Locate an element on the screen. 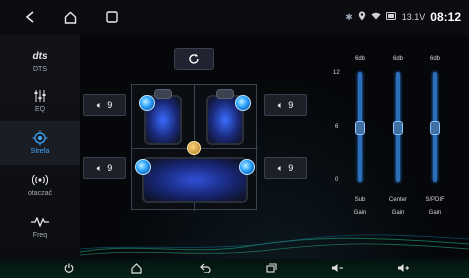 This screenshot has width=469, height=278. rear-right-speaker is located at coordinates (247, 167).